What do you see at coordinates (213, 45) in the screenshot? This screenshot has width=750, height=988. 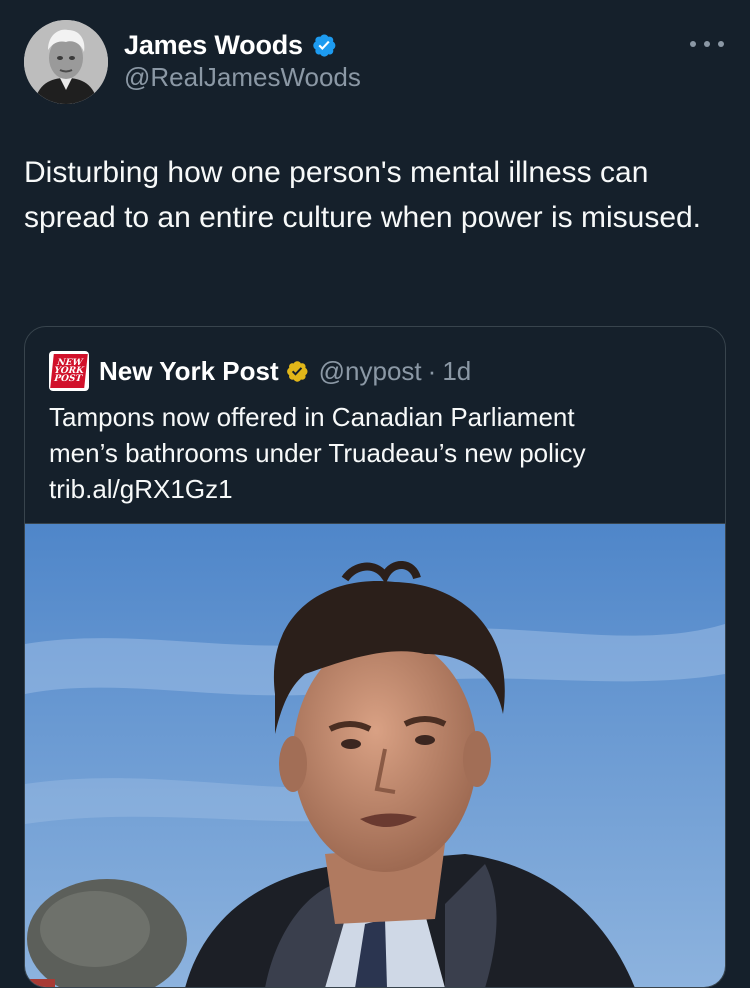 I see `author-display-name: James Woods` at bounding box center [213, 45].